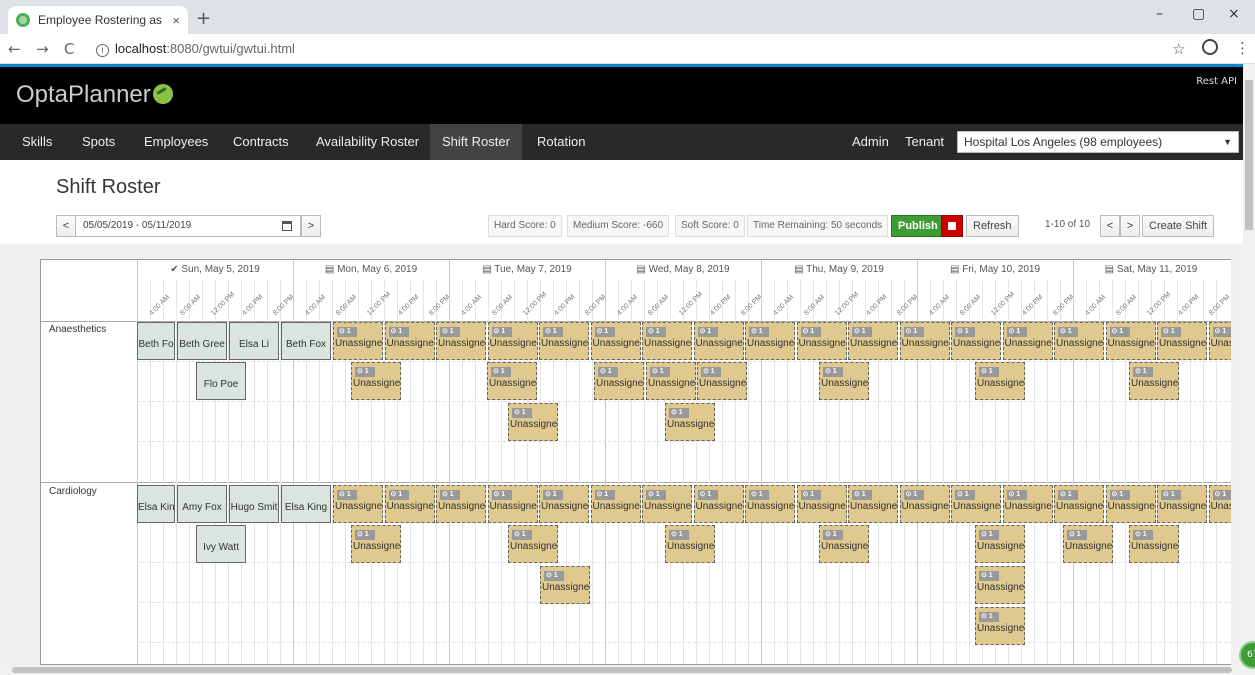 The image size is (1255, 675). What do you see at coordinates (1151, 269) in the screenshot?
I see `day-header: ▤ Sat, May 11, 2019` at bounding box center [1151, 269].